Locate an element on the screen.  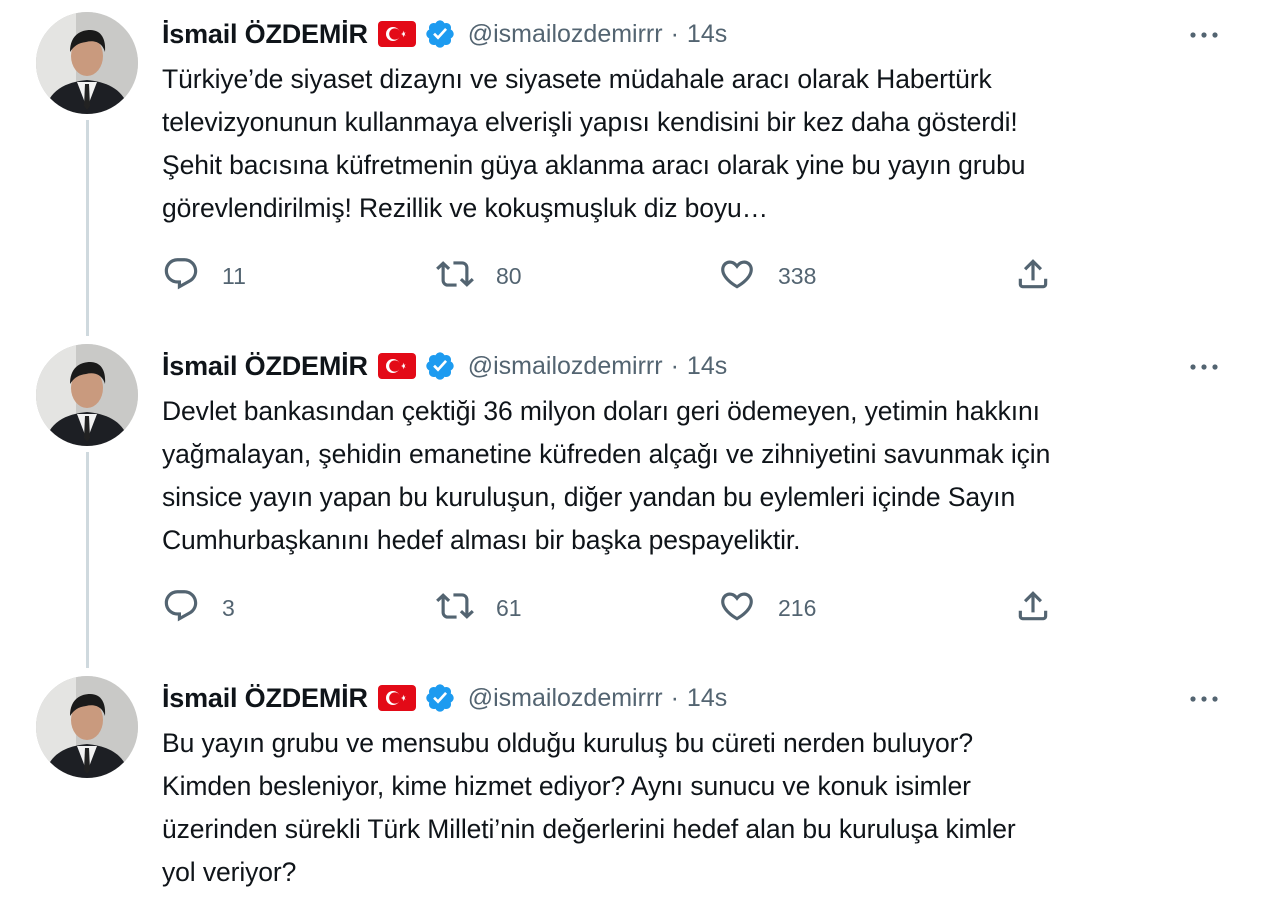
retweet-count: 61 is located at coordinates (509, 607).